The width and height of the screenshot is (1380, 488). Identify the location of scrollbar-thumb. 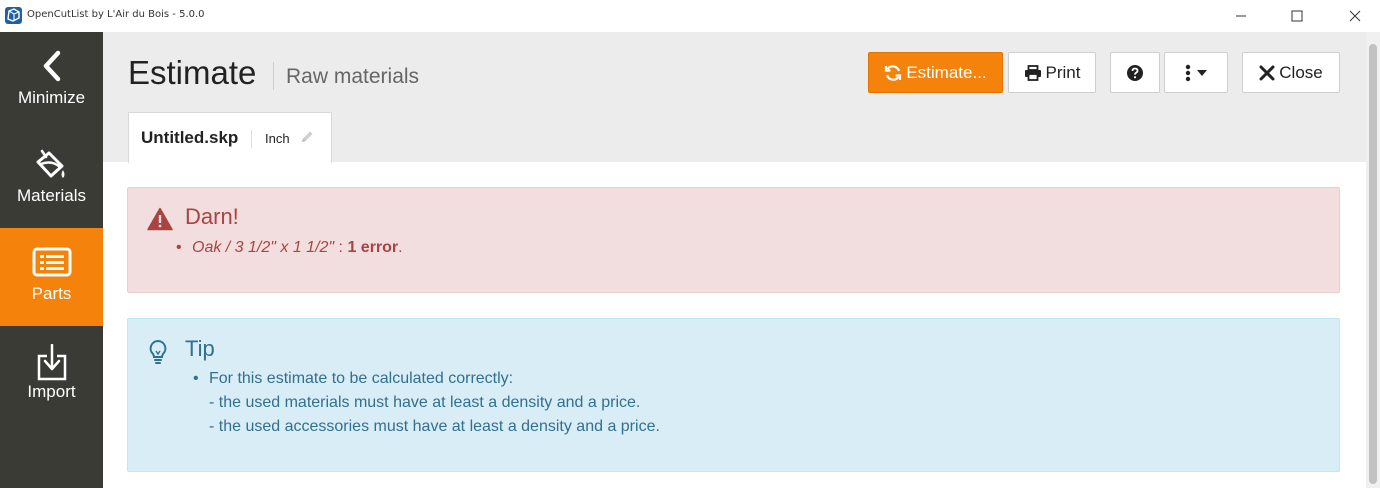
(1373, 264).